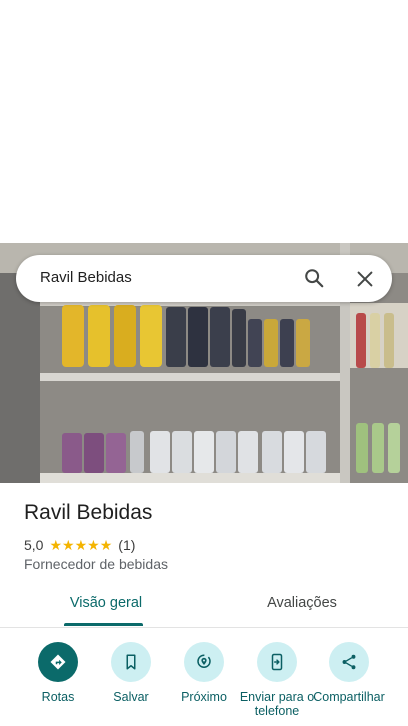  I want to click on directions-icon, so click(58, 662).